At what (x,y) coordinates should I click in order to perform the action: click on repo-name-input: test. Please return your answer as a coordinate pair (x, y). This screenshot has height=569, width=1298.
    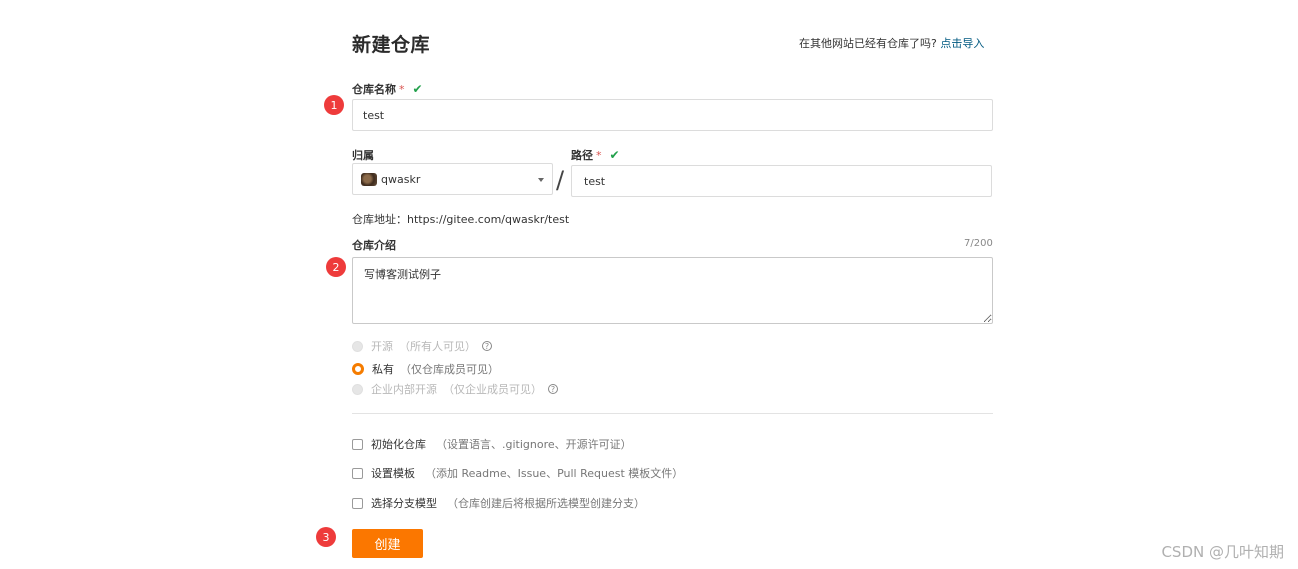
    Looking at the image, I should click on (672, 115).